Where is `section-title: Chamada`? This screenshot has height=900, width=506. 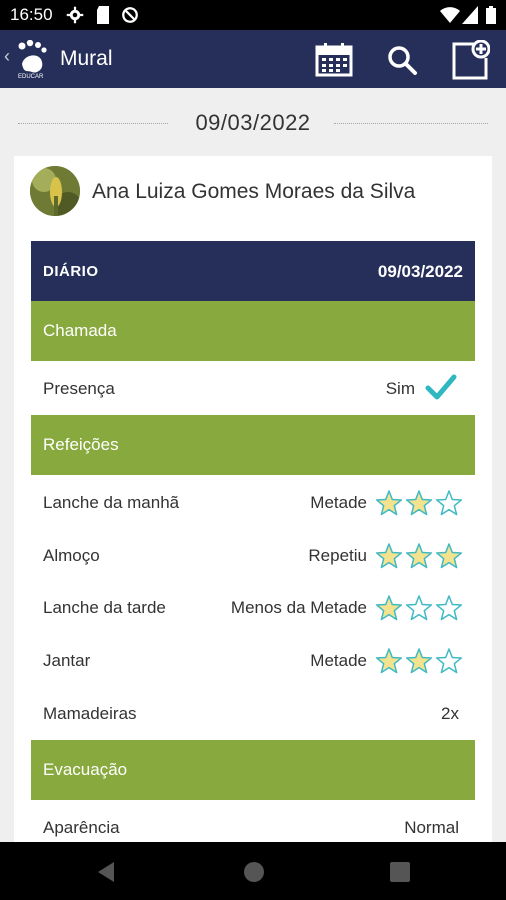 section-title: Chamada is located at coordinates (80, 330).